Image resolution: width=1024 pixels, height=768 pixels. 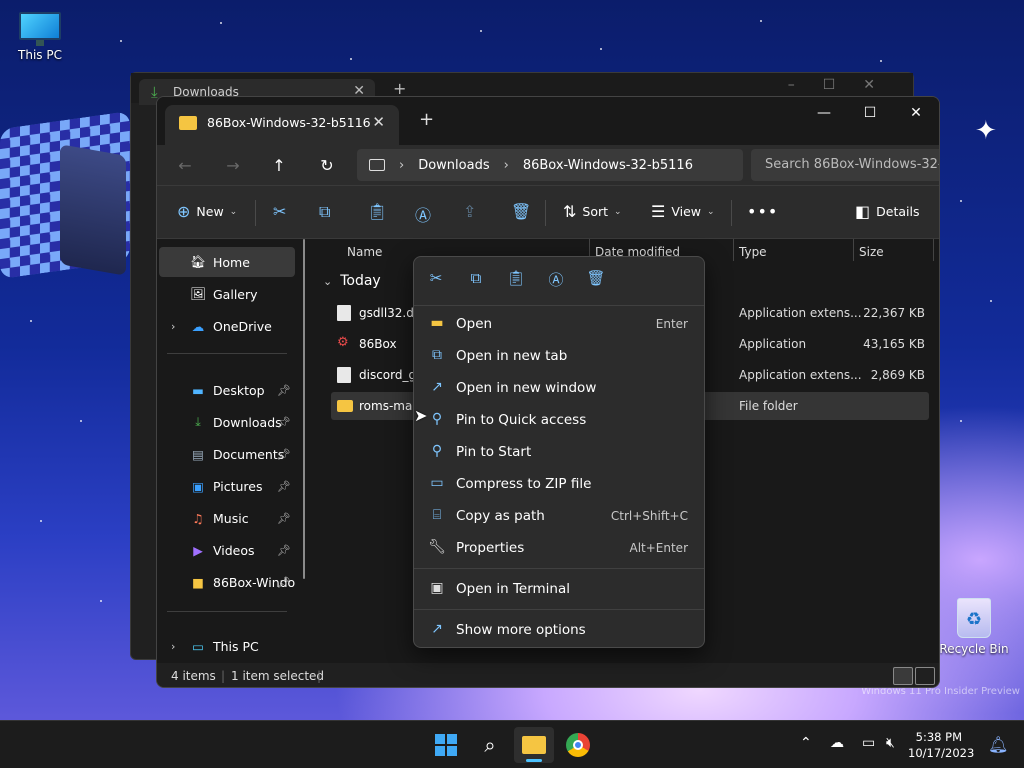 I want to click on address-bar: › Downloads › 86Box-Windows-32-b5116, so click(x=550, y=165).